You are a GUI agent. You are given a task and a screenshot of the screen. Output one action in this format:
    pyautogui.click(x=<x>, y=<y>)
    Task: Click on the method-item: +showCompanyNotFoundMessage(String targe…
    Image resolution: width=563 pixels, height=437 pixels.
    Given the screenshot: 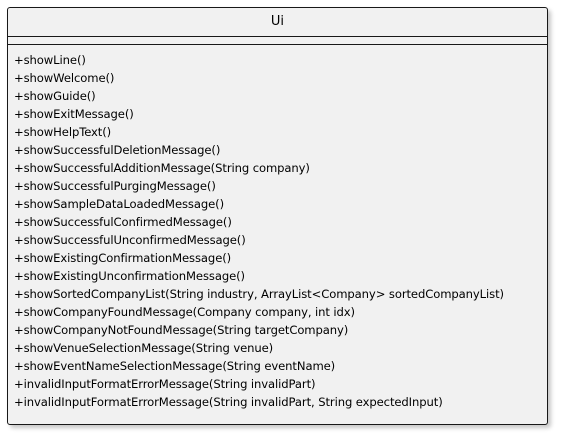 What is the action you would take?
    pyautogui.click(x=181, y=330)
    